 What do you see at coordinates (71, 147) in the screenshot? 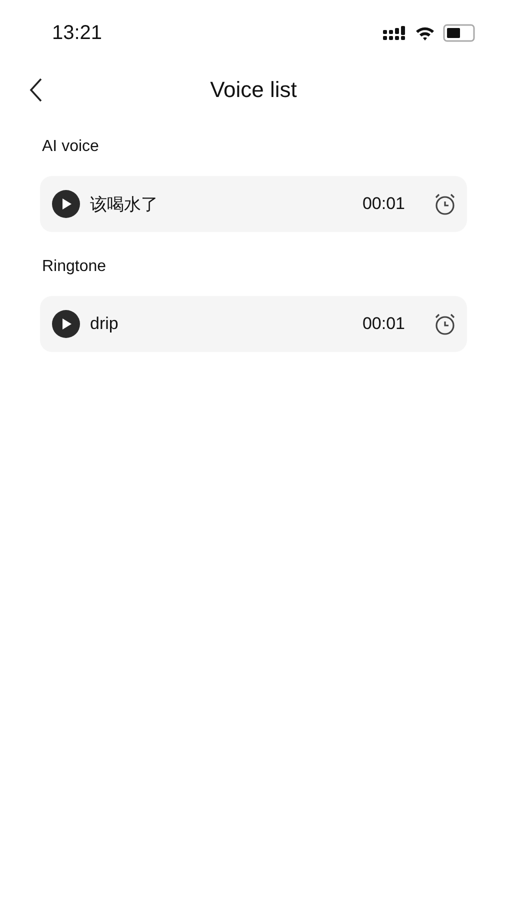
I see `section-title: AI voice` at bounding box center [71, 147].